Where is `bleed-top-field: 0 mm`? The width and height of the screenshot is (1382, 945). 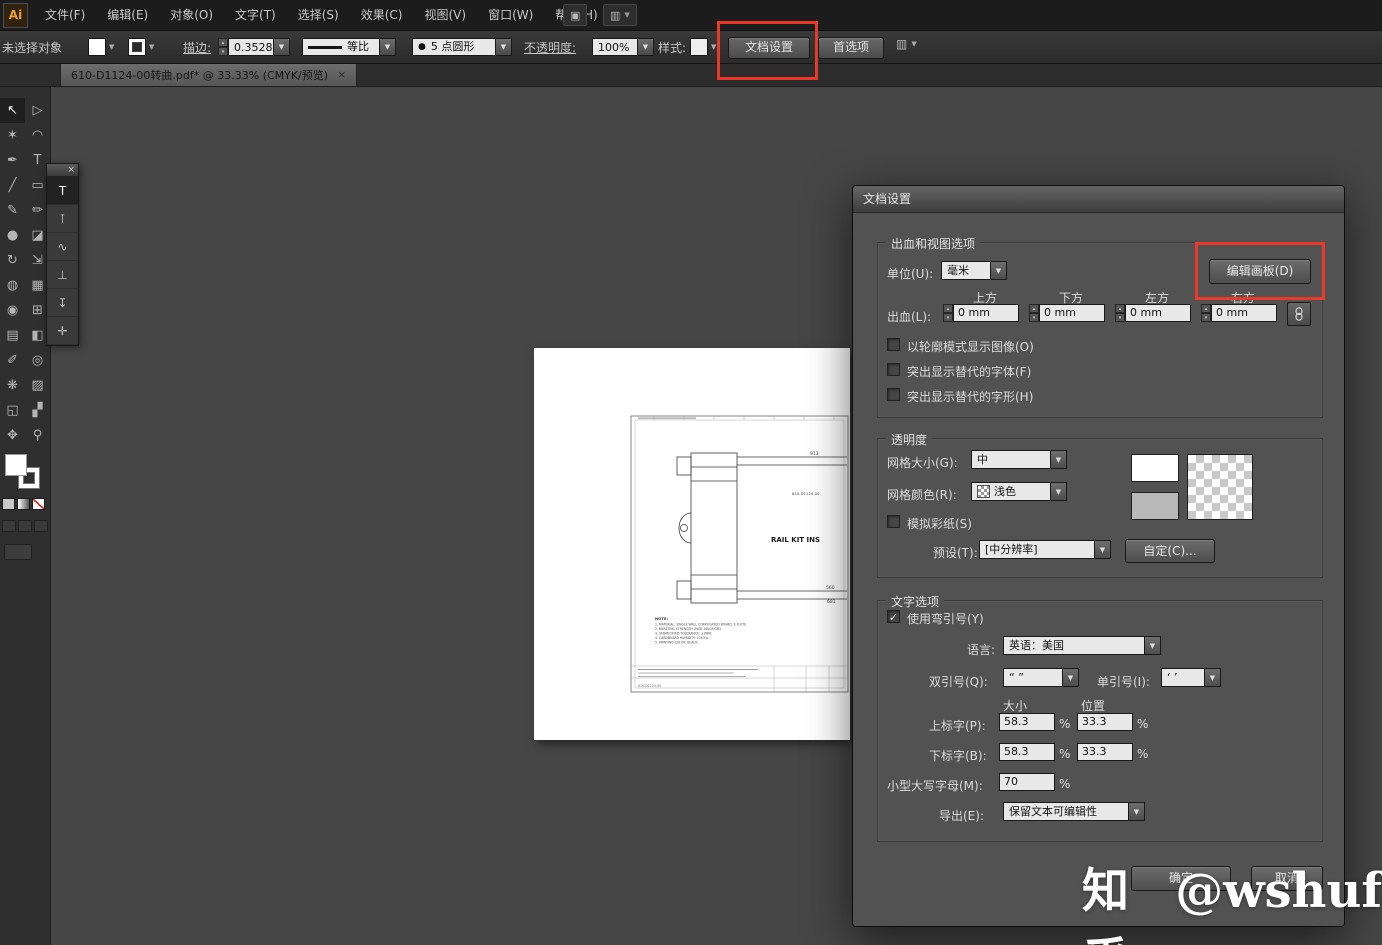 bleed-top-field: 0 mm is located at coordinates (986, 313).